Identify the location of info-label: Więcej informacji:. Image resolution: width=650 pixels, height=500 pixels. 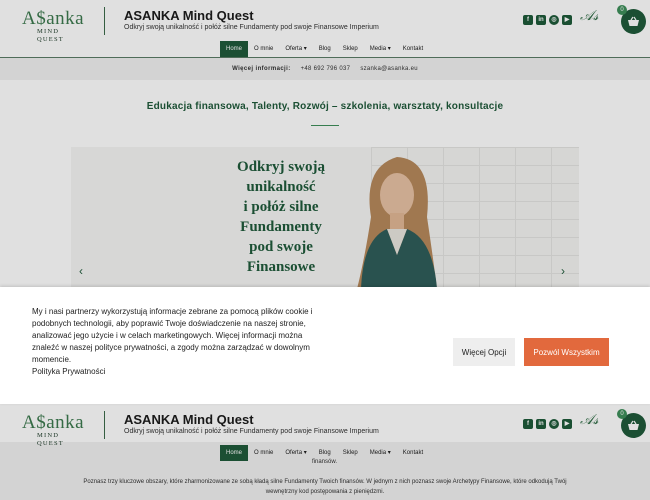
(261, 69).